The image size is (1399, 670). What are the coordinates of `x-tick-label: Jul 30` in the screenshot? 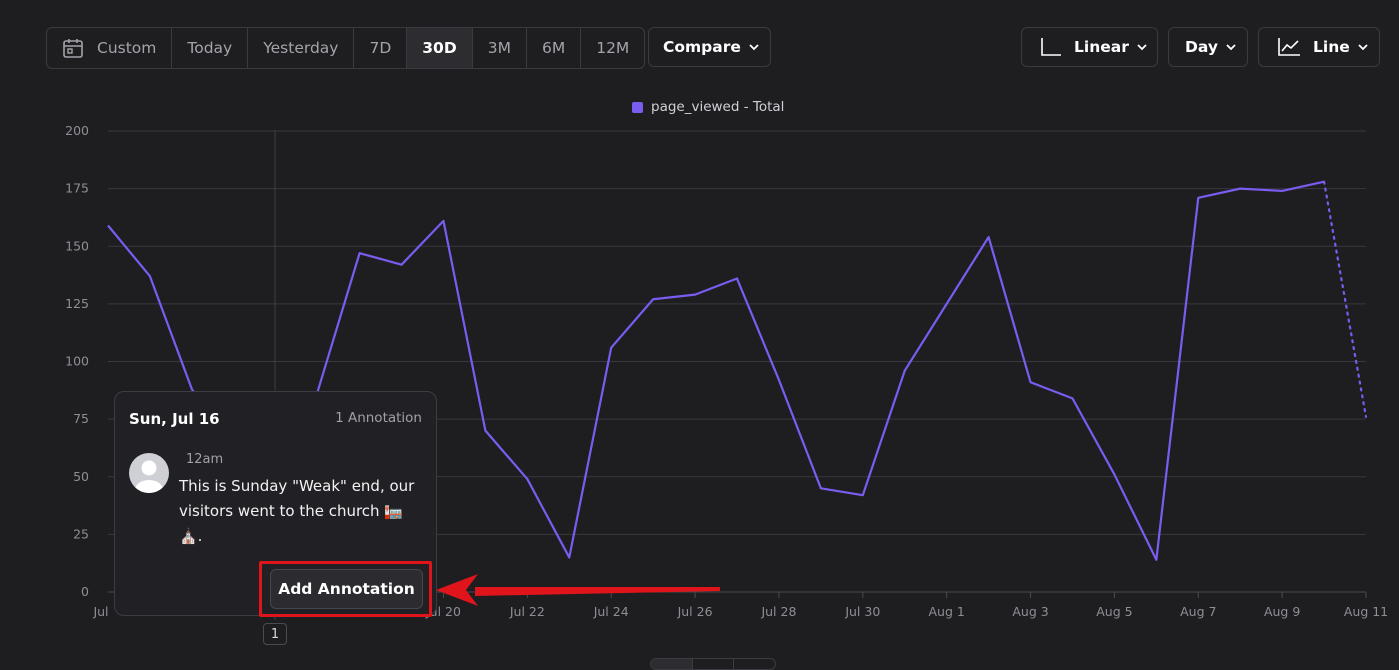 It's located at (862, 611).